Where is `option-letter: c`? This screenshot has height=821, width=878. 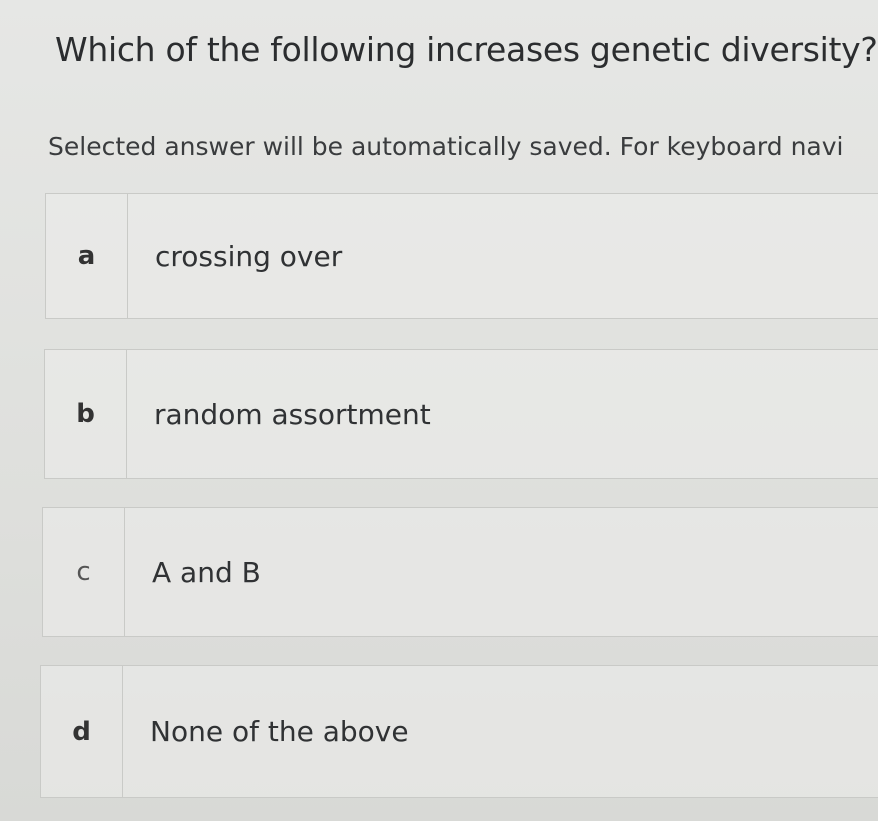
option-letter: c is located at coordinates (84, 572).